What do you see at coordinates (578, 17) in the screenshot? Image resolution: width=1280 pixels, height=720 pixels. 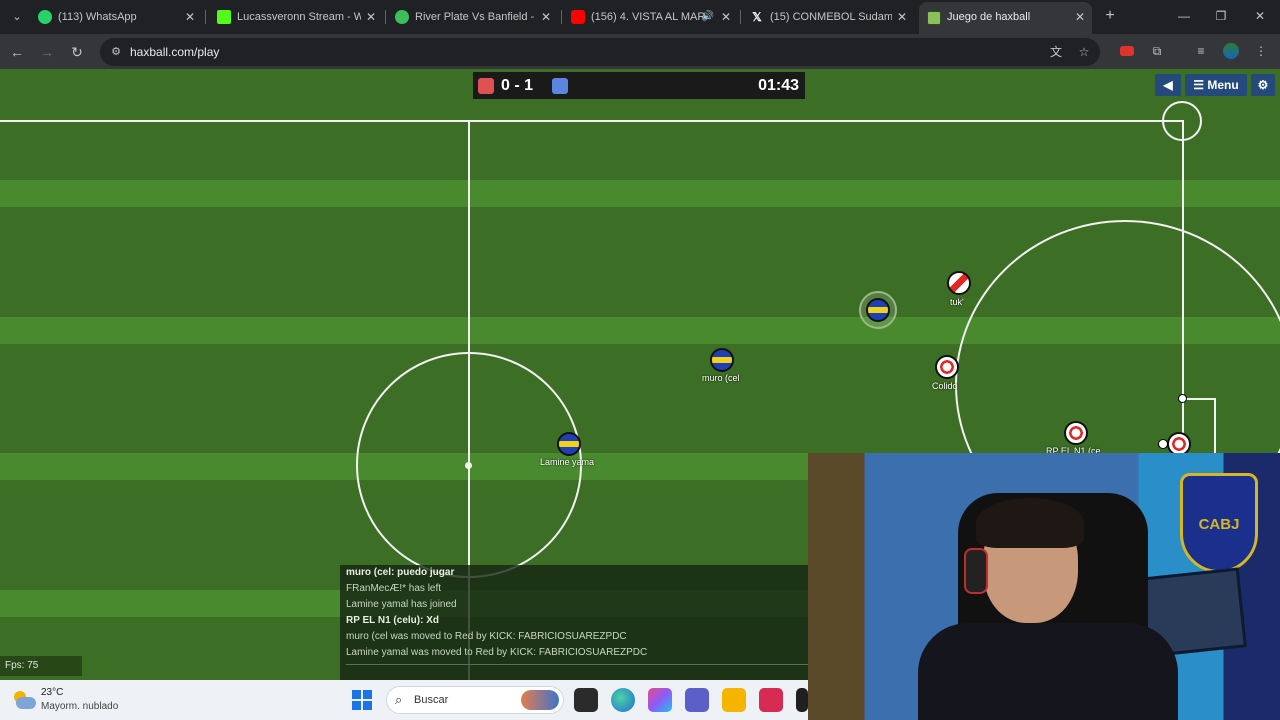 I see `youtube-icon` at bounding box center [578, 17].